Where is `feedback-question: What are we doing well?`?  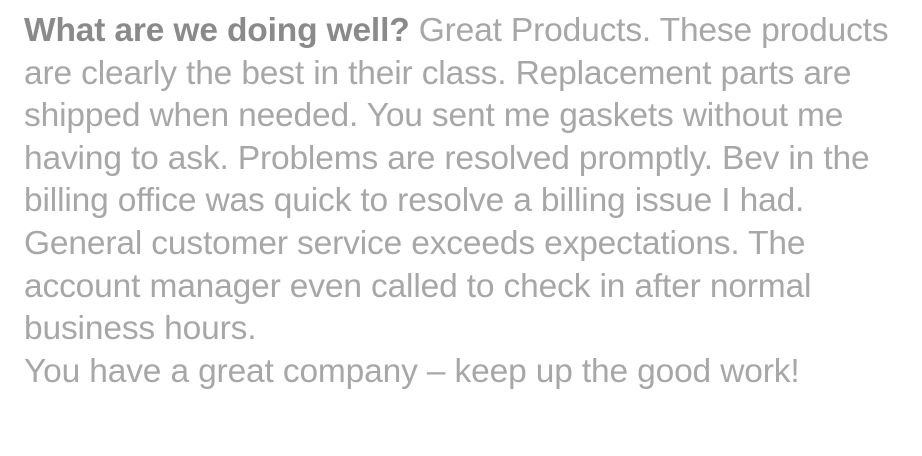
feedback-question: What are we doing well? is located at coordinates (217, 30).